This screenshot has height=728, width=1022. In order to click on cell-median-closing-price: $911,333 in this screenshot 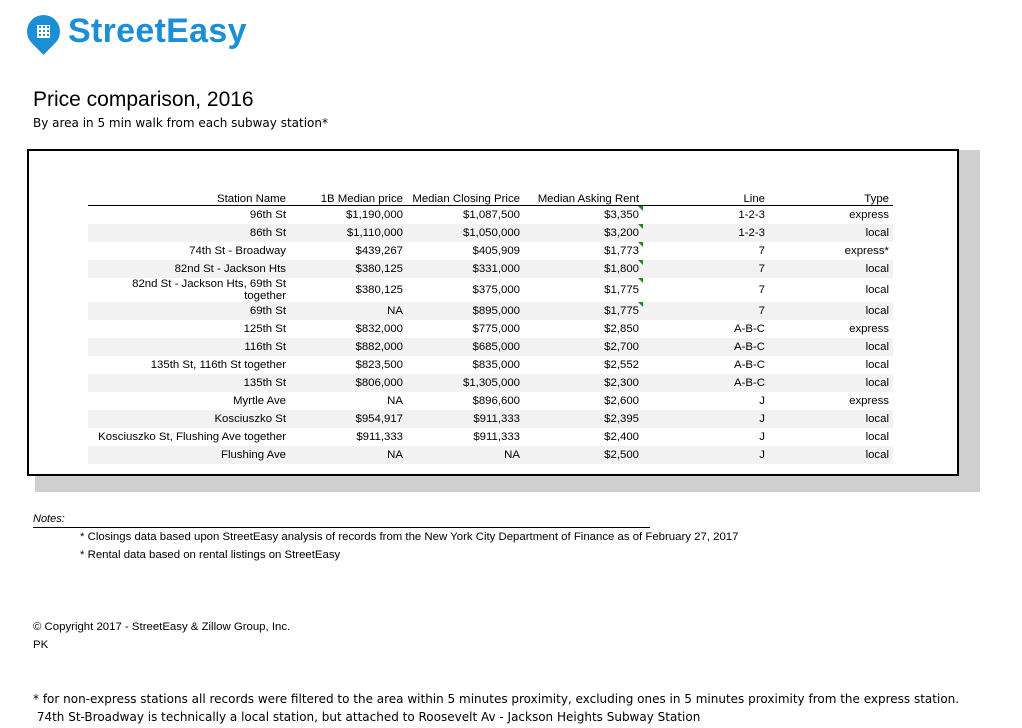, I will do `click(496, 437)`.